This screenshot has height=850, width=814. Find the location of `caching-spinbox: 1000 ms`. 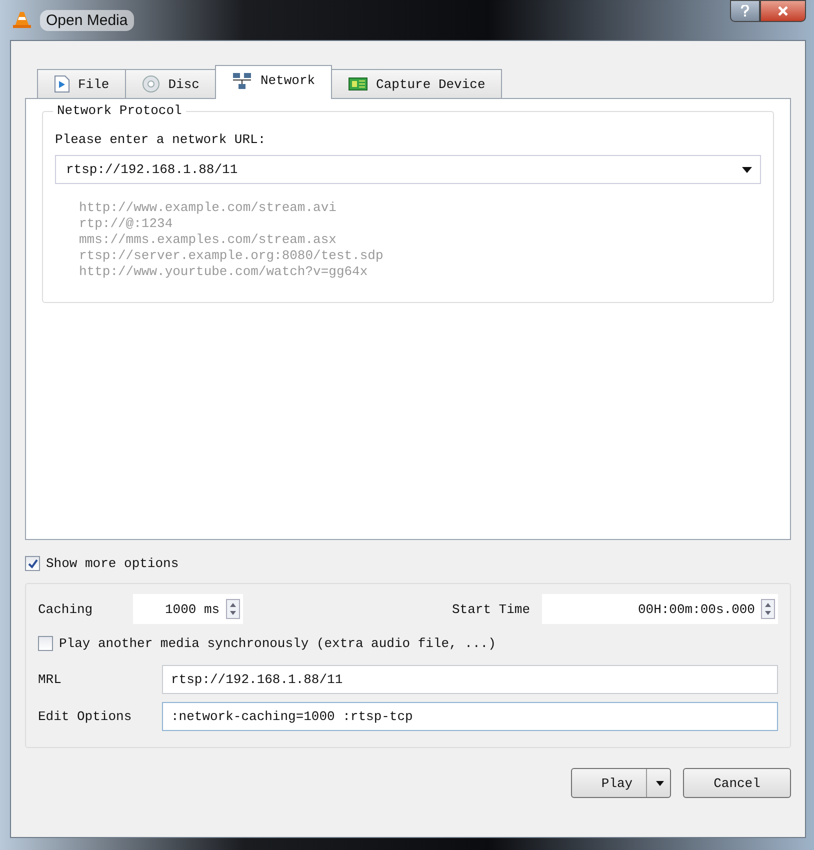

caching-spinbox: 1000 ms is located at coordinates (187, 609).